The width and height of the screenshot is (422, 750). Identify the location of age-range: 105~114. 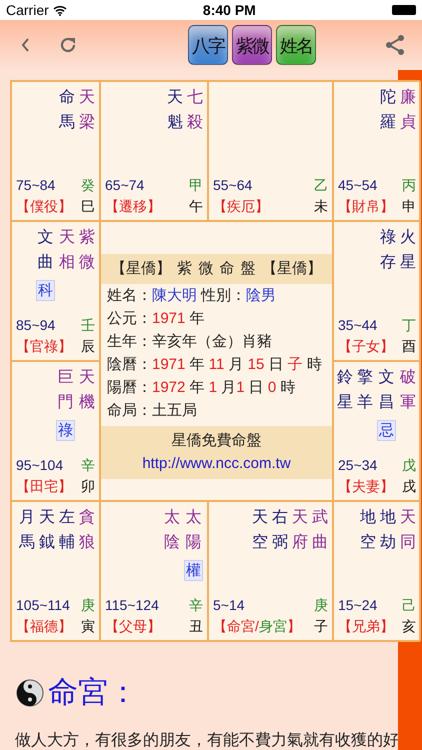
(43, 605).